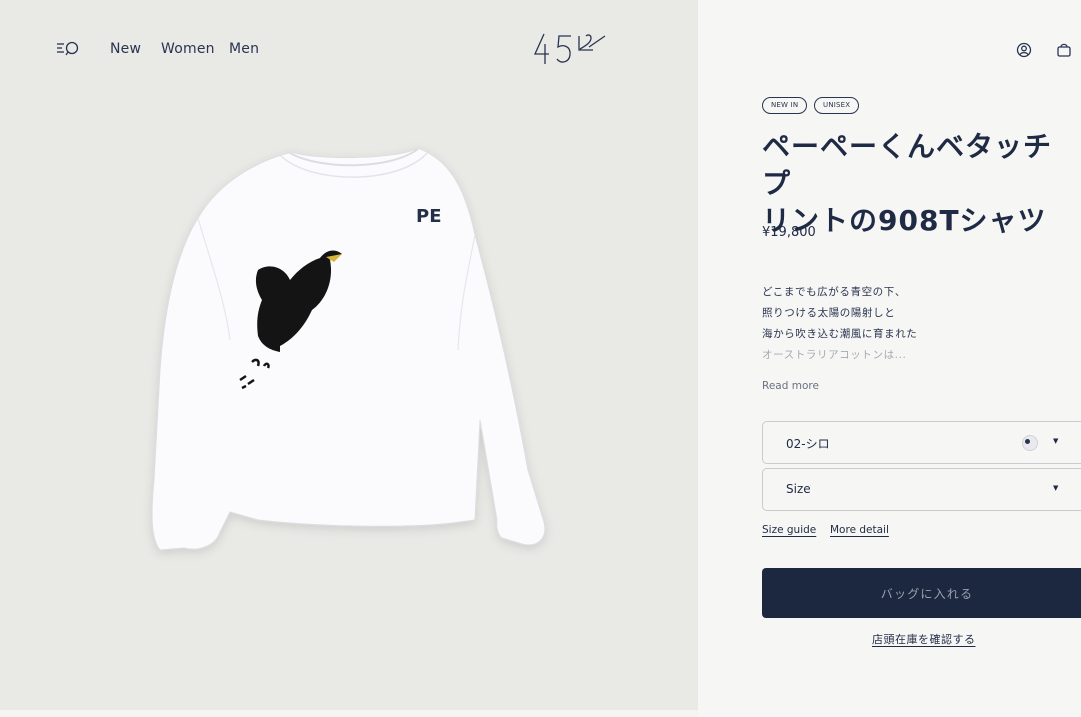 This screenshot has width=1081, height=717. Describe the element at coordinates (907, 165) in the screenshot. I see `product-title-line1: ペーペーくんベタッチプ` at that location.